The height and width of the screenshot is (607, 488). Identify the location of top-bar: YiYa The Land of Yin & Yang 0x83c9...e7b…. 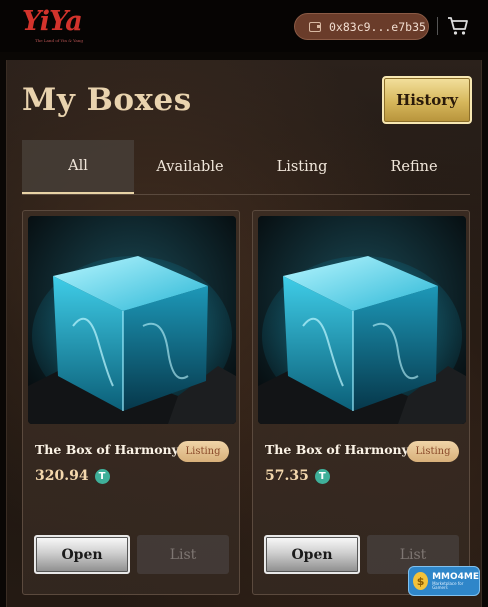
(244, 26).